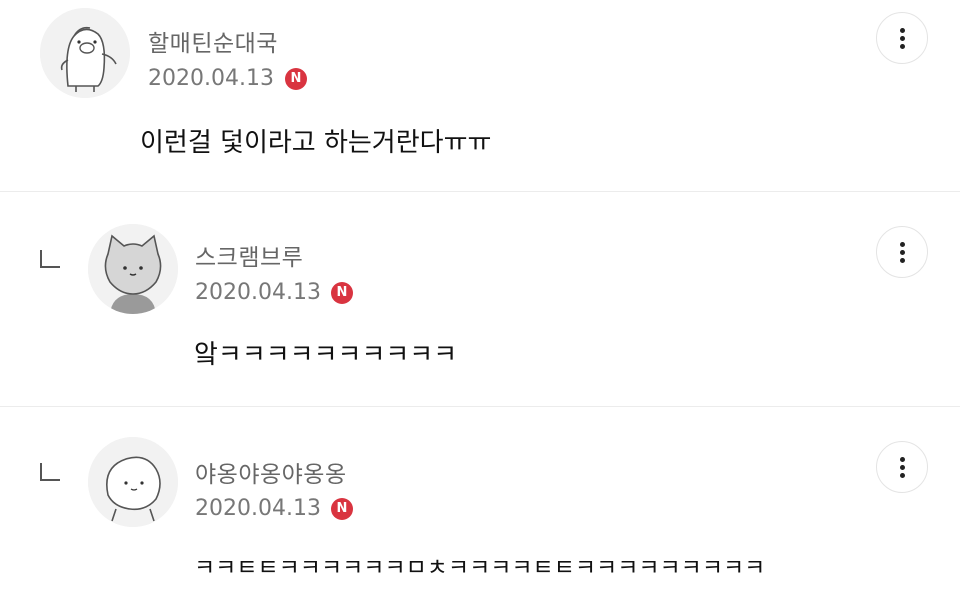 The width and height of the screenshot is (960, 610). Describe the element at coordinates (249, 255) in the screenshot. I see `comment-author: 스크램브루` at that location.